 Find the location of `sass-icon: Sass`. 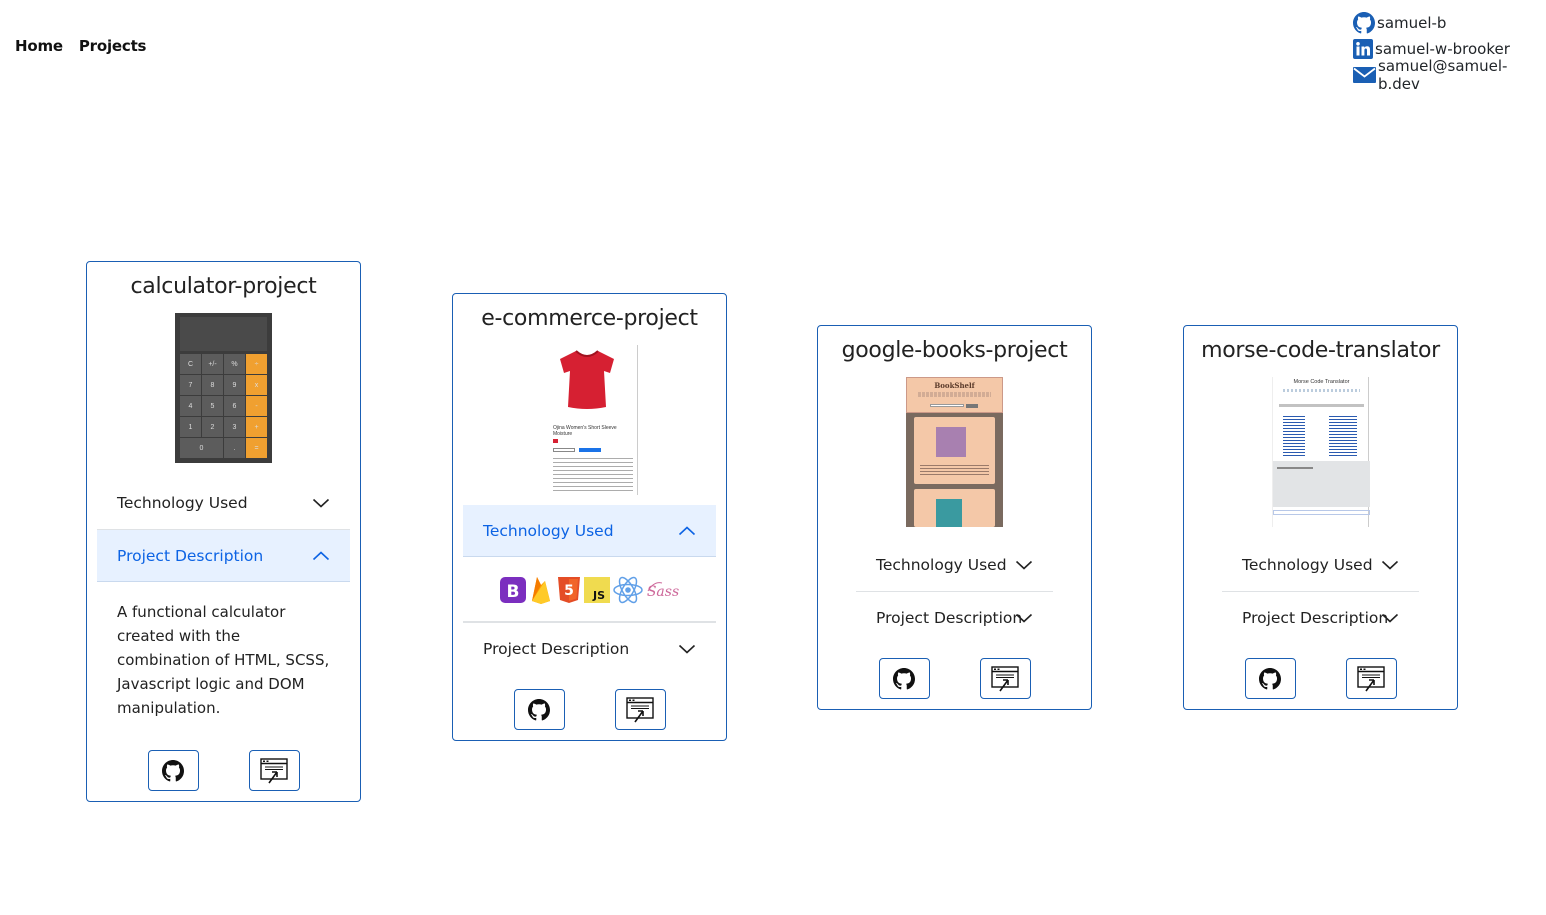

sass-icon: Sass is located at coordinates (662, 591).